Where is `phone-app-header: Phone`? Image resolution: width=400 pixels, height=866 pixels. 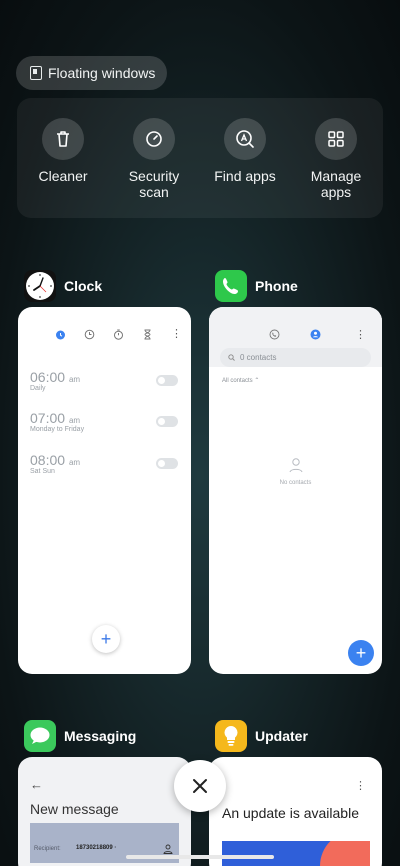
phone-app-header: Phone is located at coordinates (256, 286).